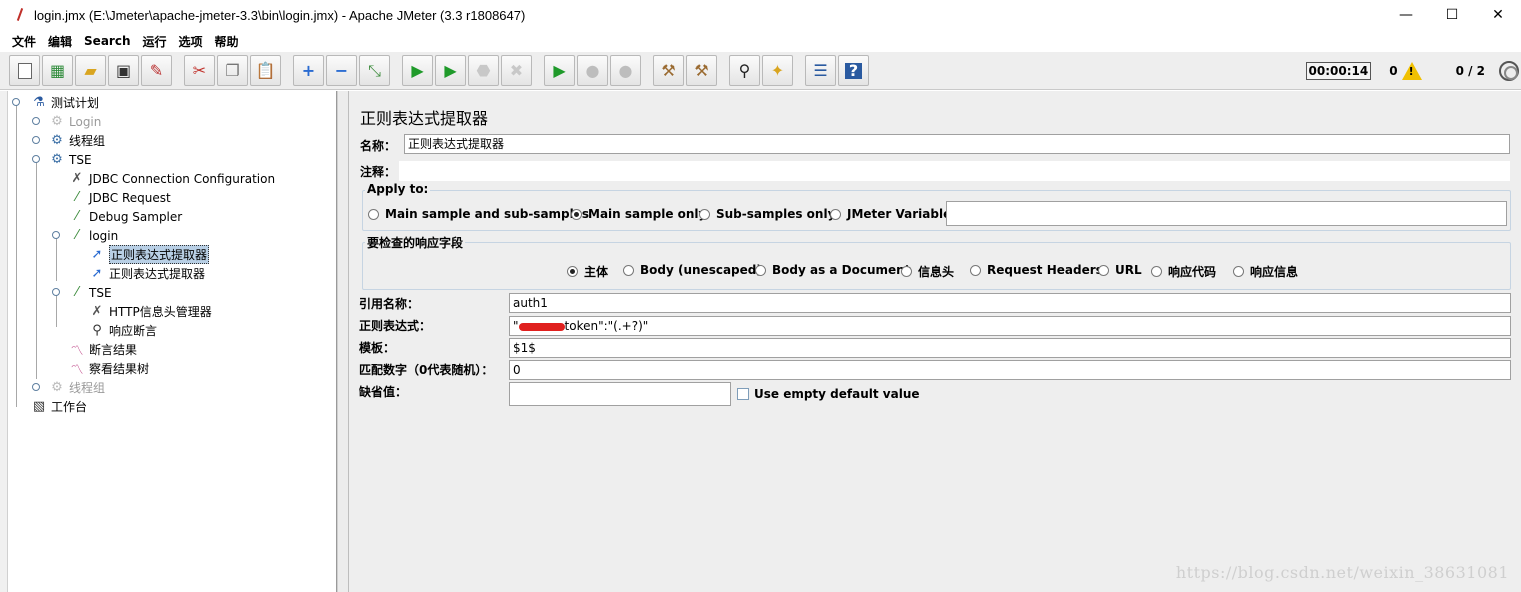 Image resolution: width=1521 pixels, height=592 pixels. Describe the element at coordinates (125, 216) in the screenshot. I see `tree-node-debug-sampler: ⁄ Debug Sampler` at that location.